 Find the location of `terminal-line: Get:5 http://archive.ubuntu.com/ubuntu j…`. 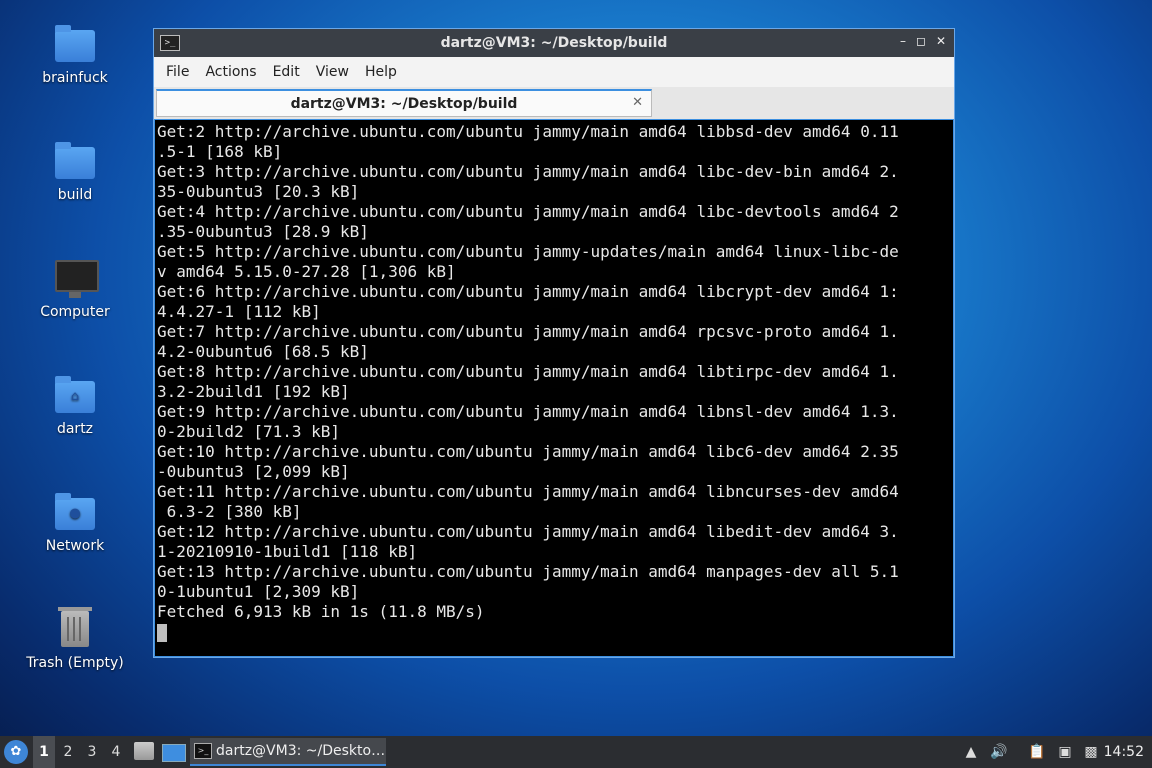

terminal-line: Get:5 http://archive.ubuntu.com/ubuntu j… is located at coordinates (528, 251).